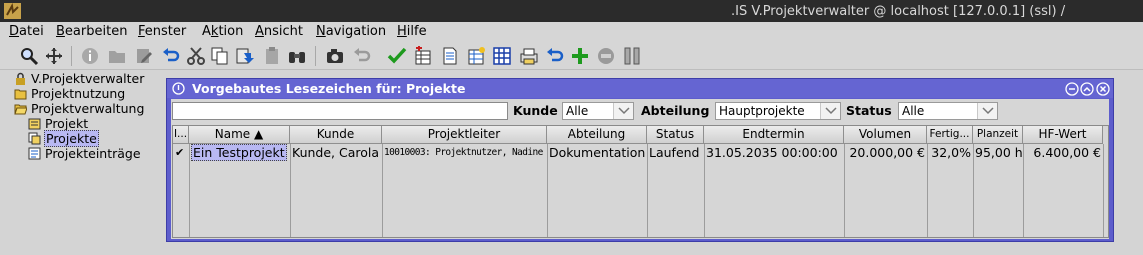 The height and width of the screenshot is (255, 1143). What do you see at coordinates (90, 56) in the screenshot?
I see `info-icon` at bounding box center [90, 56].